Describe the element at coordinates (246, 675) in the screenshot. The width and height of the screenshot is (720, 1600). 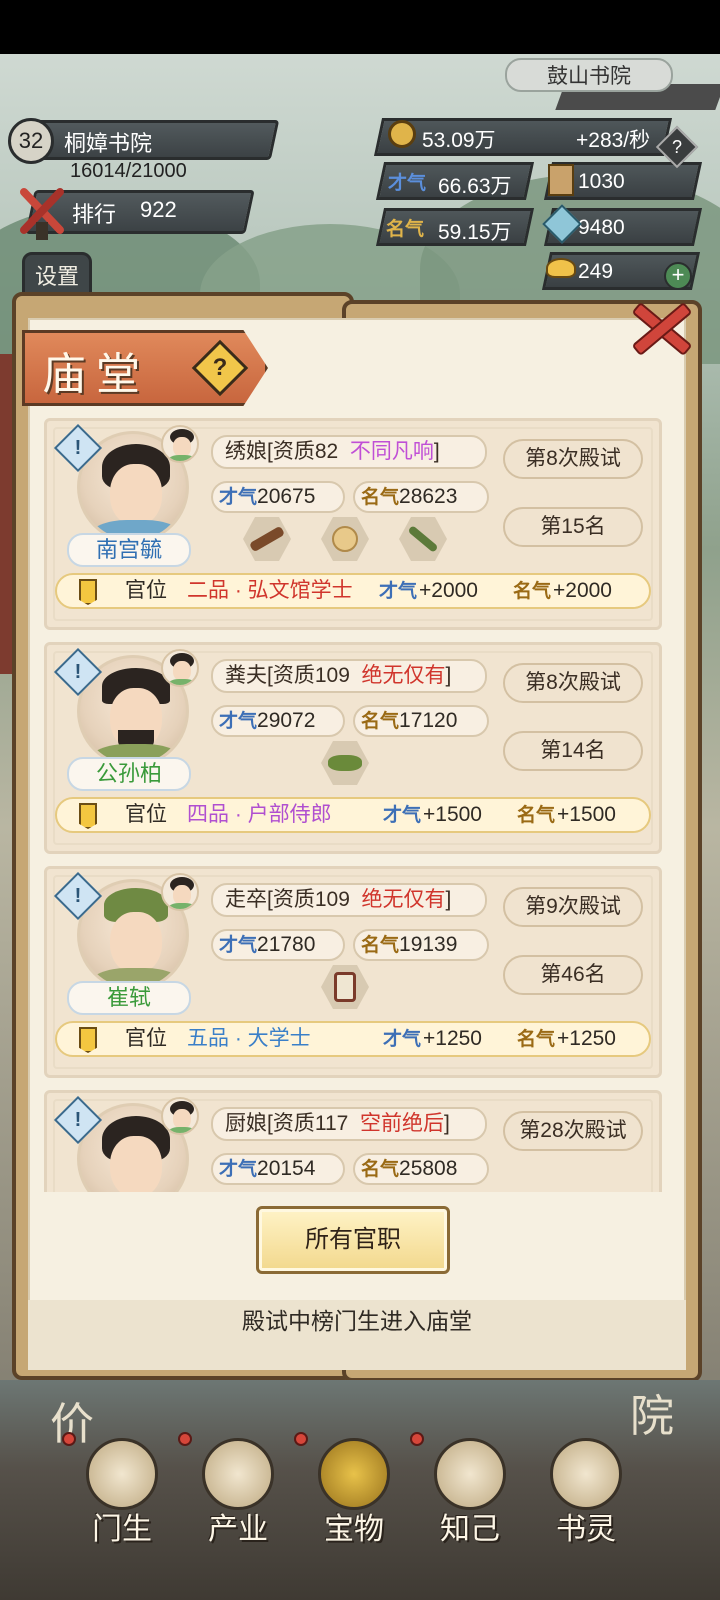
I see `role: 粪夫` at that location.